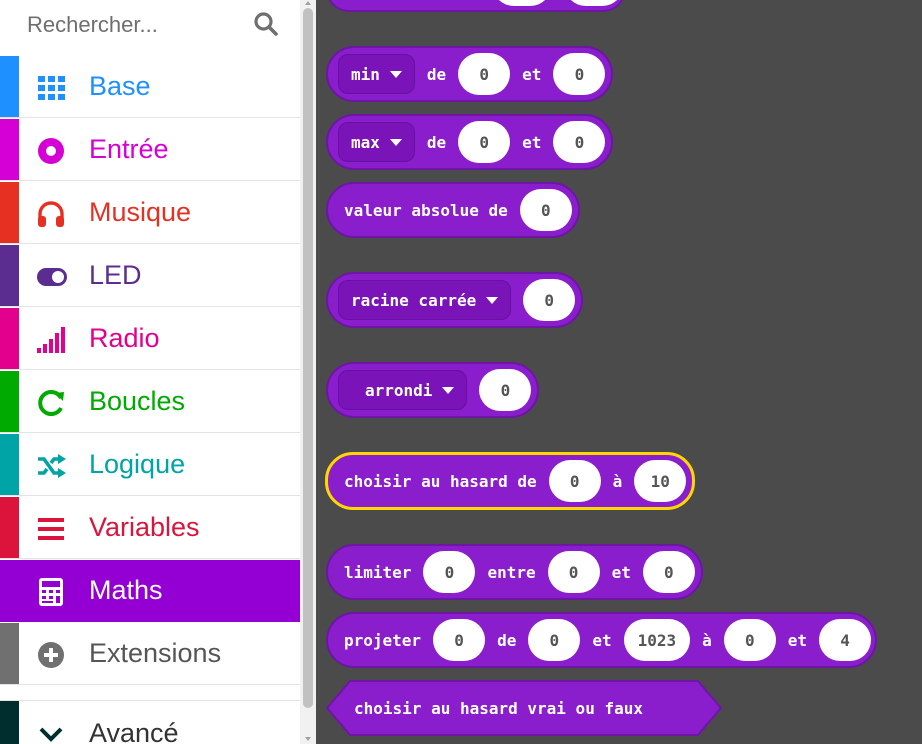  What do you see at coordinates (383, 640) in the screenshot?
I see `block-label: projeter` at bounding box center [383, 640].